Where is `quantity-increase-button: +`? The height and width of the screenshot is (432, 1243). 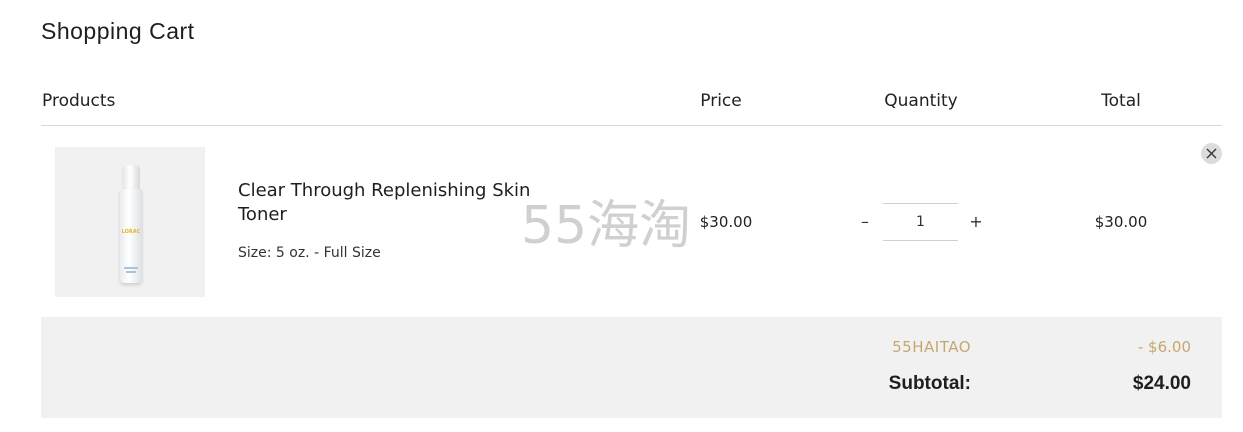 quantity-increase-button: + is located at coordinates (976, 221).